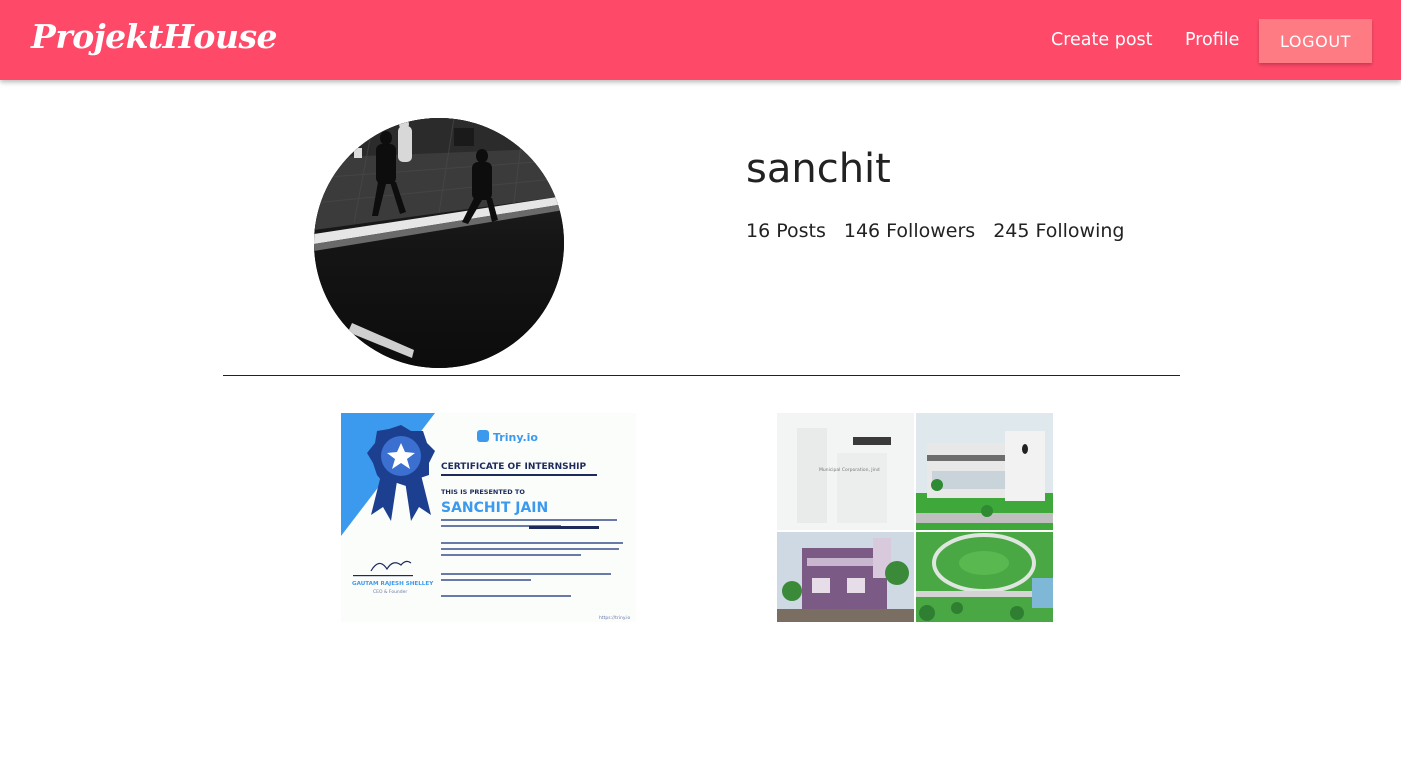 This screenshot has height=774, width=1401. I want to click on profile-stats: 16 Posts 146 Followers 245 Following, so click(935, 231).